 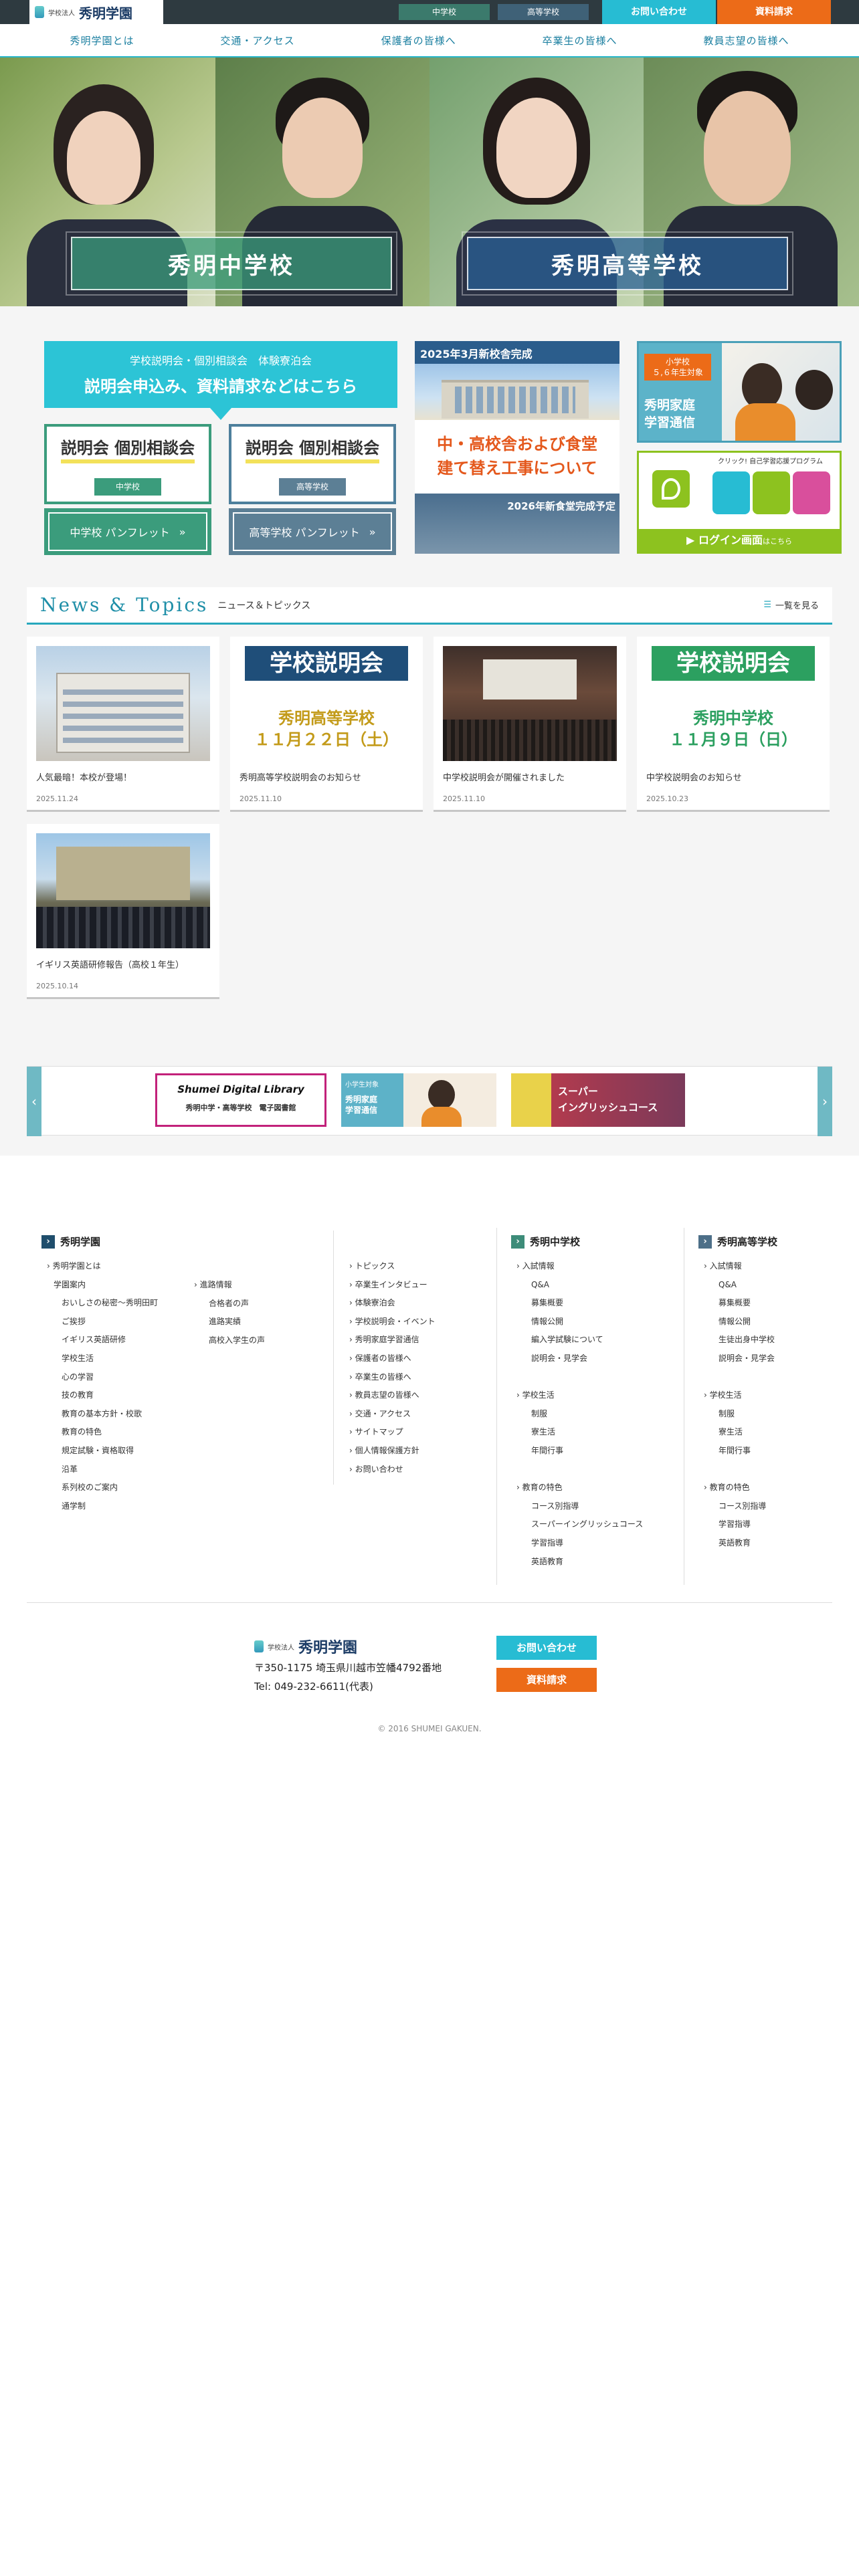 I want to click on contact-button: お問い合わせ, so click(x=659, y=12).